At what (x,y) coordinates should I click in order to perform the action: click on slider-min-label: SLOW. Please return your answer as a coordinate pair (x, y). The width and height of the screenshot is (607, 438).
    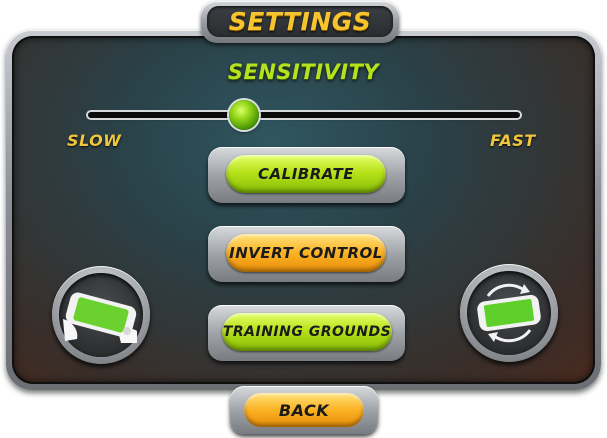
    Looking at the image, I should click on (94, 140).